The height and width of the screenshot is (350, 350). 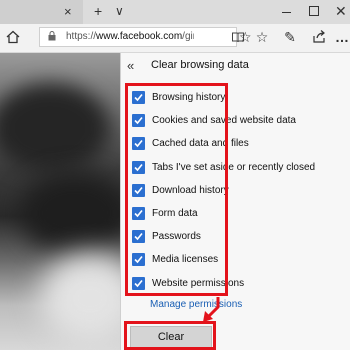 What do you see at coordinates (175, 12) in the screenshot?
I see `title-bar: × + ∨ ✕` at bounding box center [175, 12].